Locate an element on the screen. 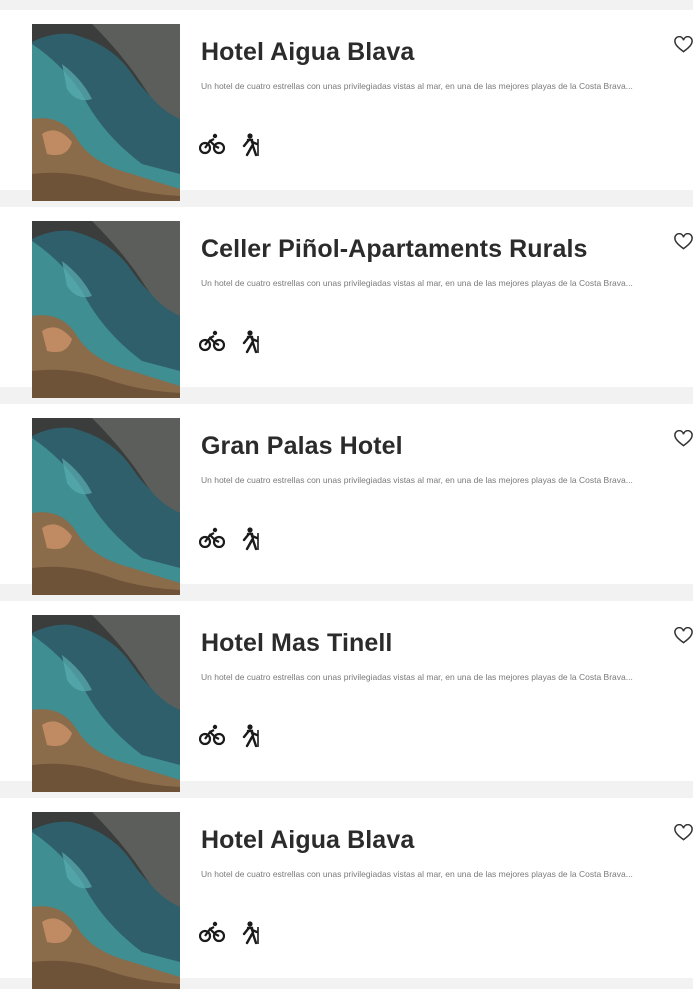 The image size is (693, 989). hotel-name: Celler Piñol-Apartaments Rurals is located at coordinates (394, 249).